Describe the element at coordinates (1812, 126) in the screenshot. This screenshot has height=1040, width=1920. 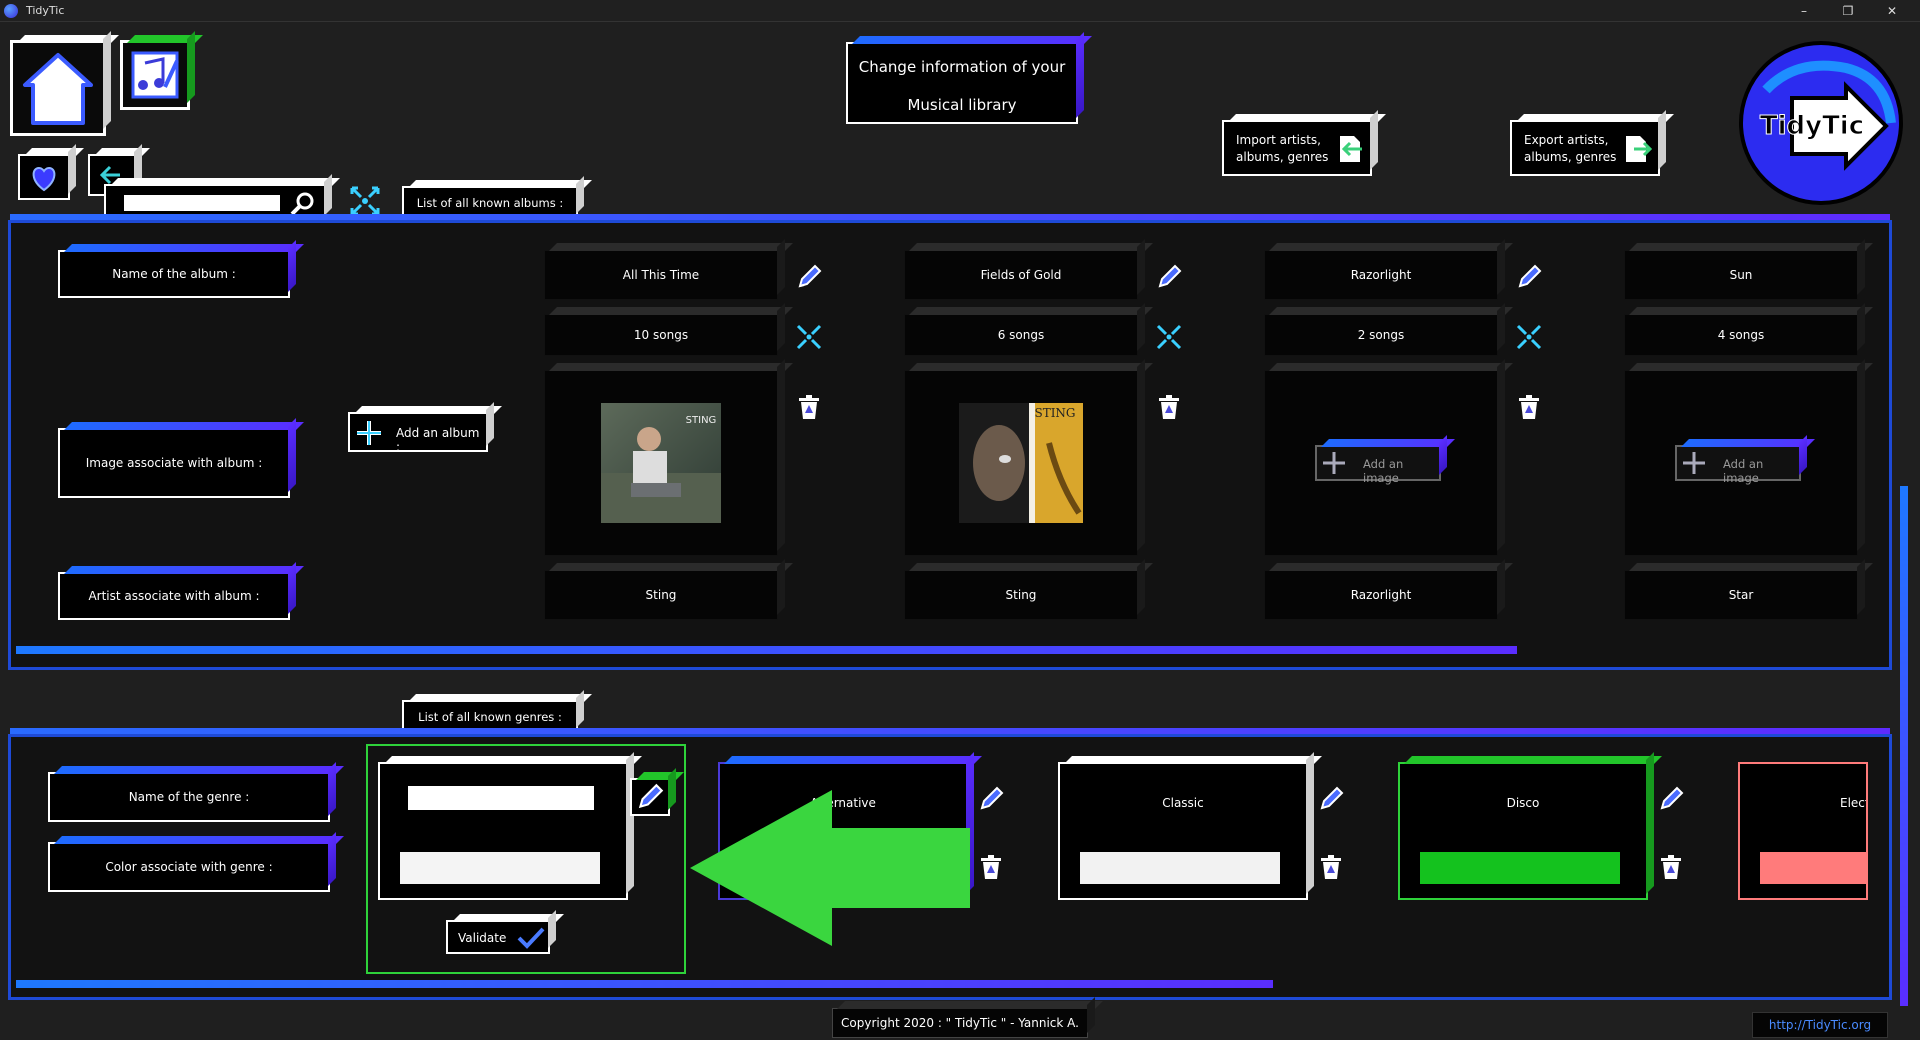
I see `logo-text: TidyTic` at that location.